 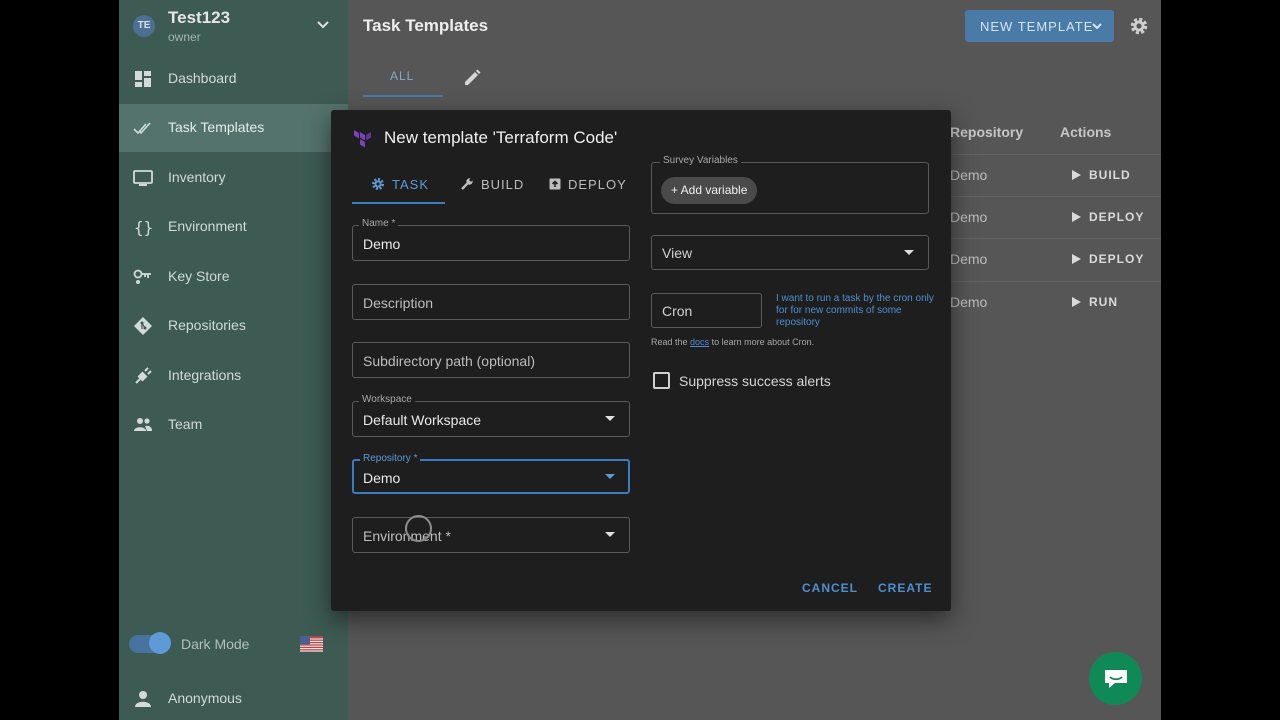 I want to click on name-field-value: Demo, so click(x=382, y=244).